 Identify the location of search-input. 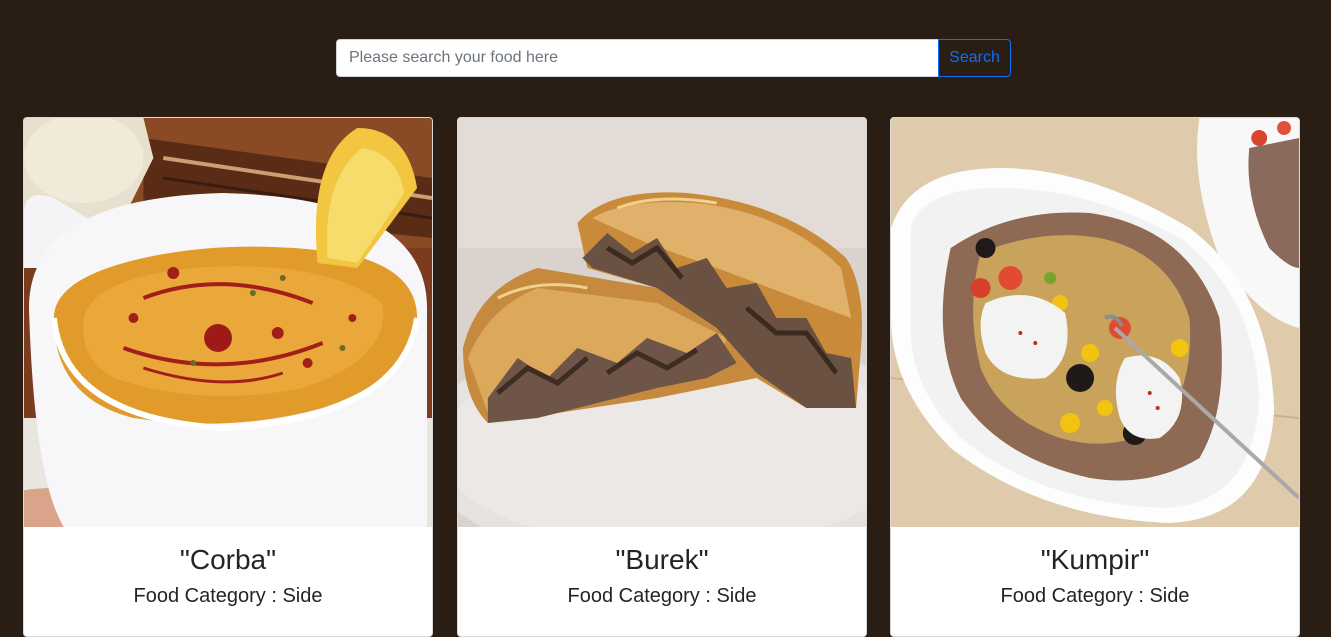
(637, 58).